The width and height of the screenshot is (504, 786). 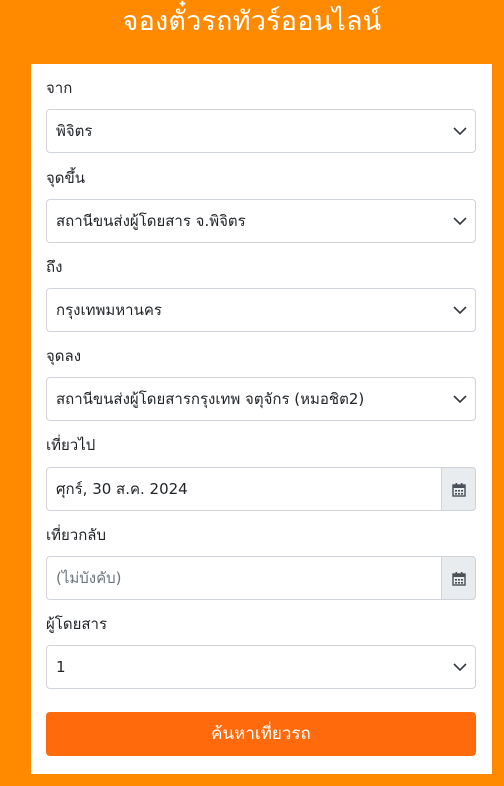 I want to click on departure-date-value: ศุกร์, 30 ส.ค. 2024, so click(x=122, y=489).